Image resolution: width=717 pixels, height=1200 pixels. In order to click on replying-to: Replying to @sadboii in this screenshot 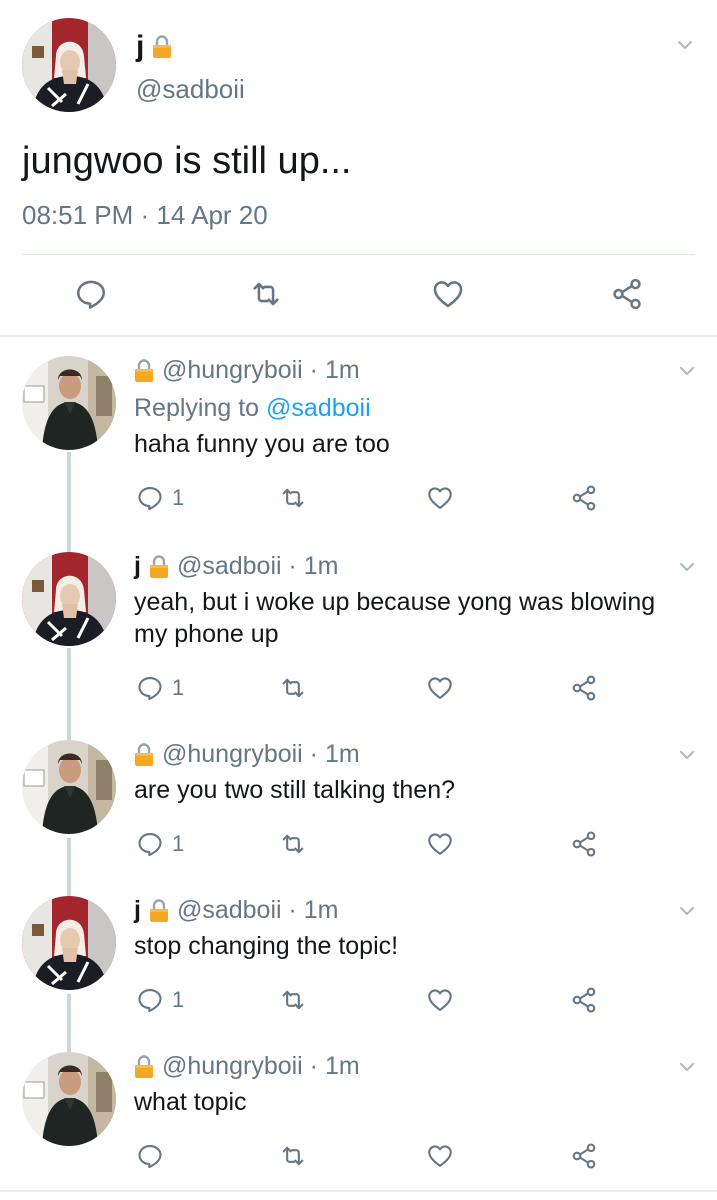, I will do `click(252, 408)`.